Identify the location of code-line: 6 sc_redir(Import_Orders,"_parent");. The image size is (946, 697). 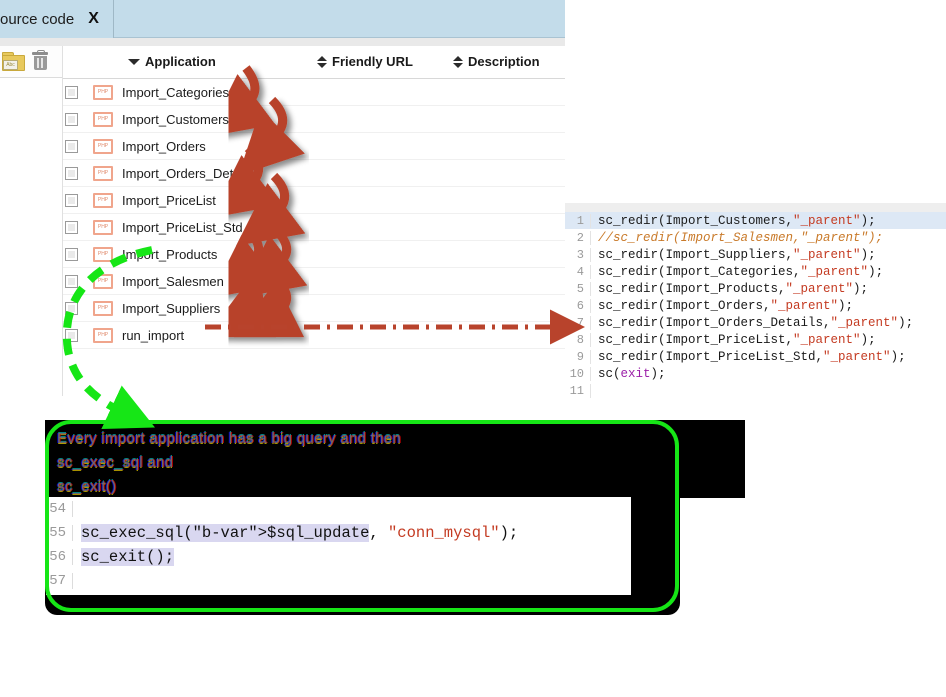
(755, 305).